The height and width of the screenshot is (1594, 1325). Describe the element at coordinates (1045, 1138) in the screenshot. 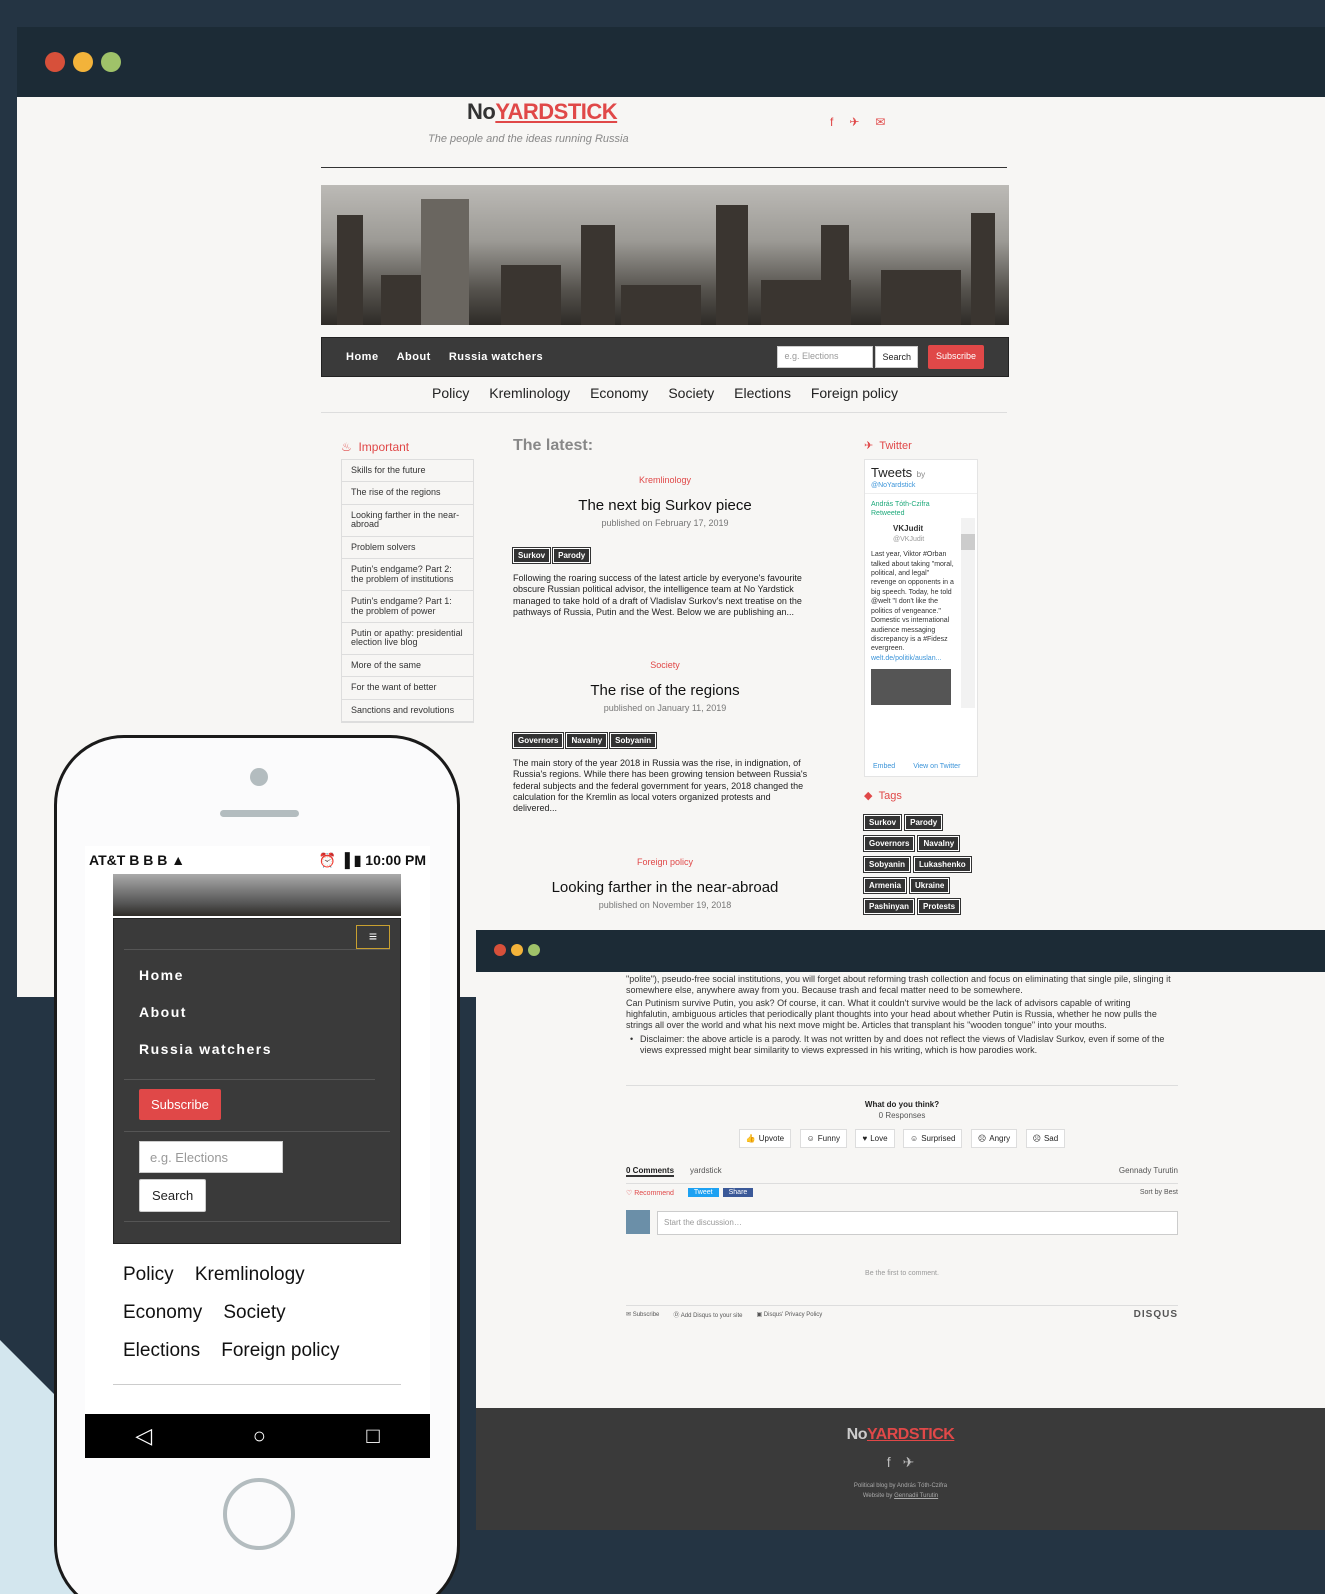

I see `reaction-sad: ☹ Sad` at that location.